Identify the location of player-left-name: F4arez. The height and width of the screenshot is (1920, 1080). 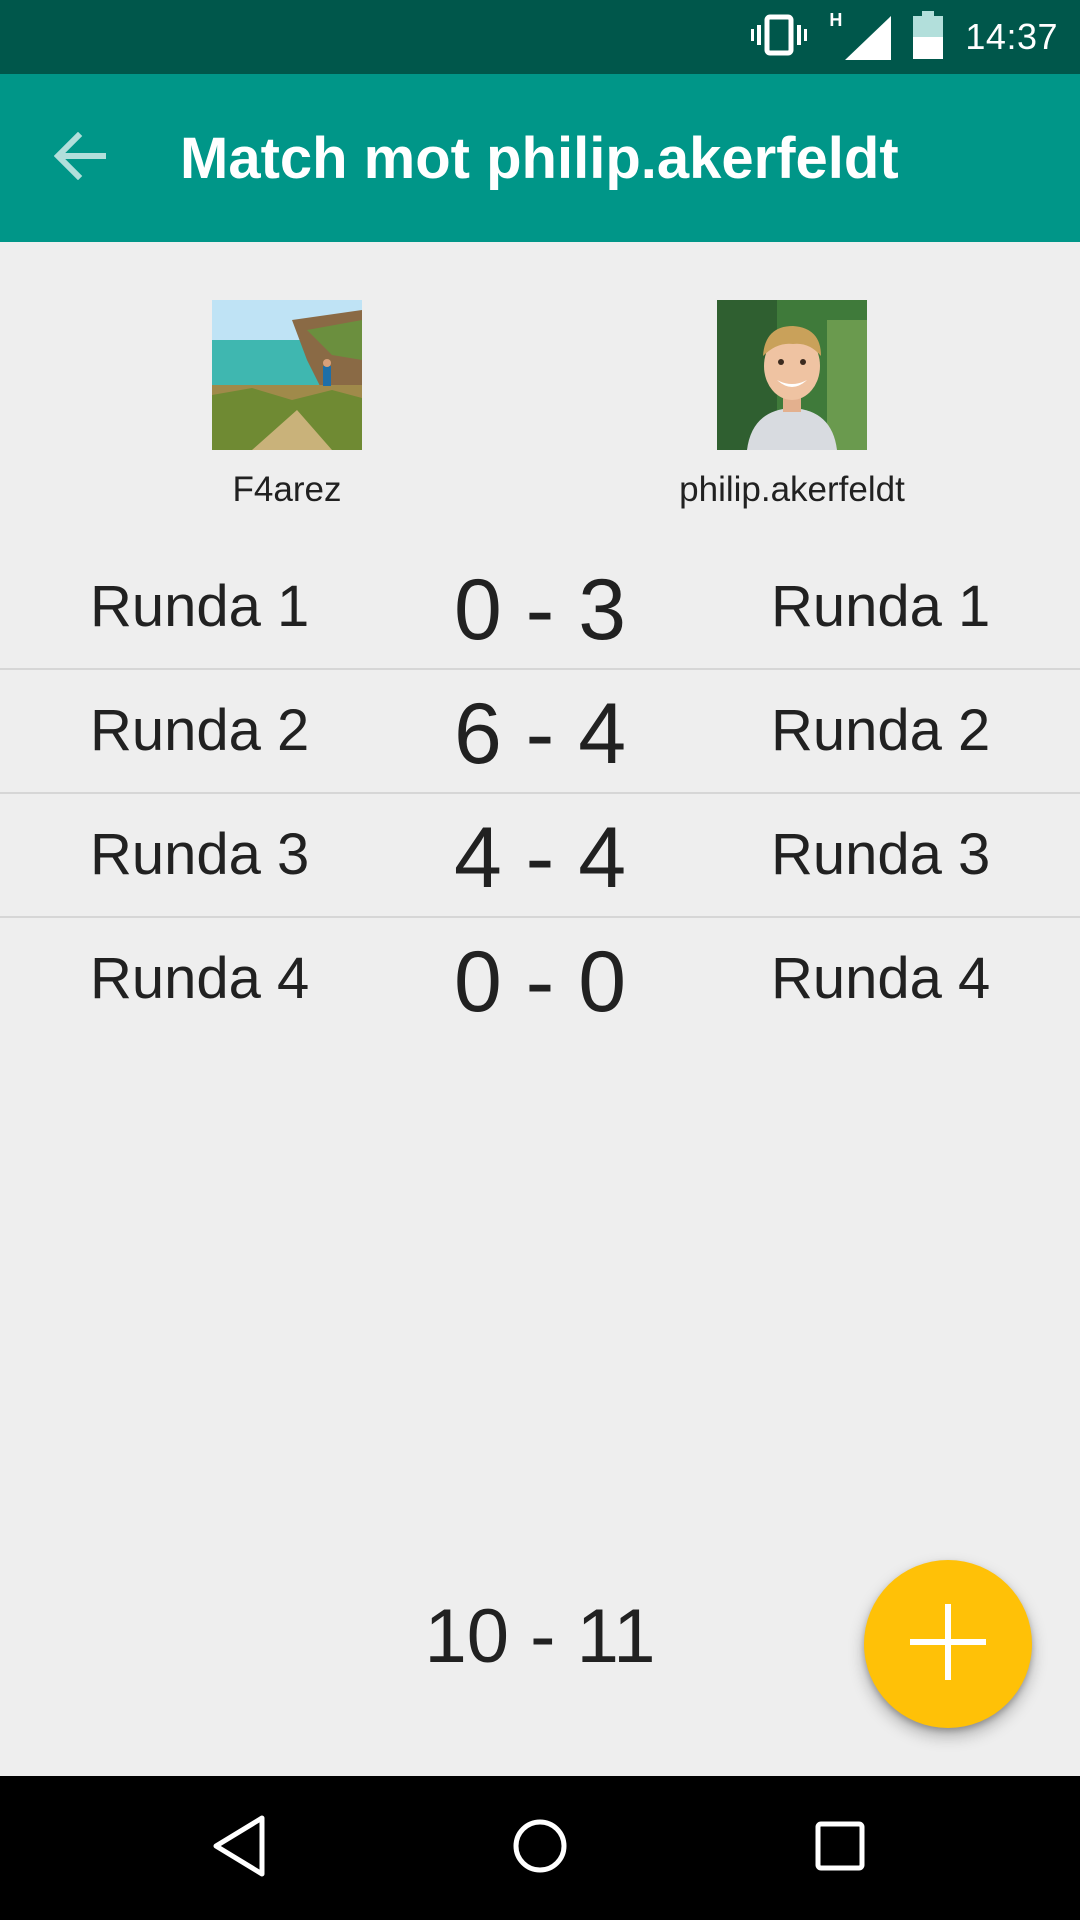
(287, 489).